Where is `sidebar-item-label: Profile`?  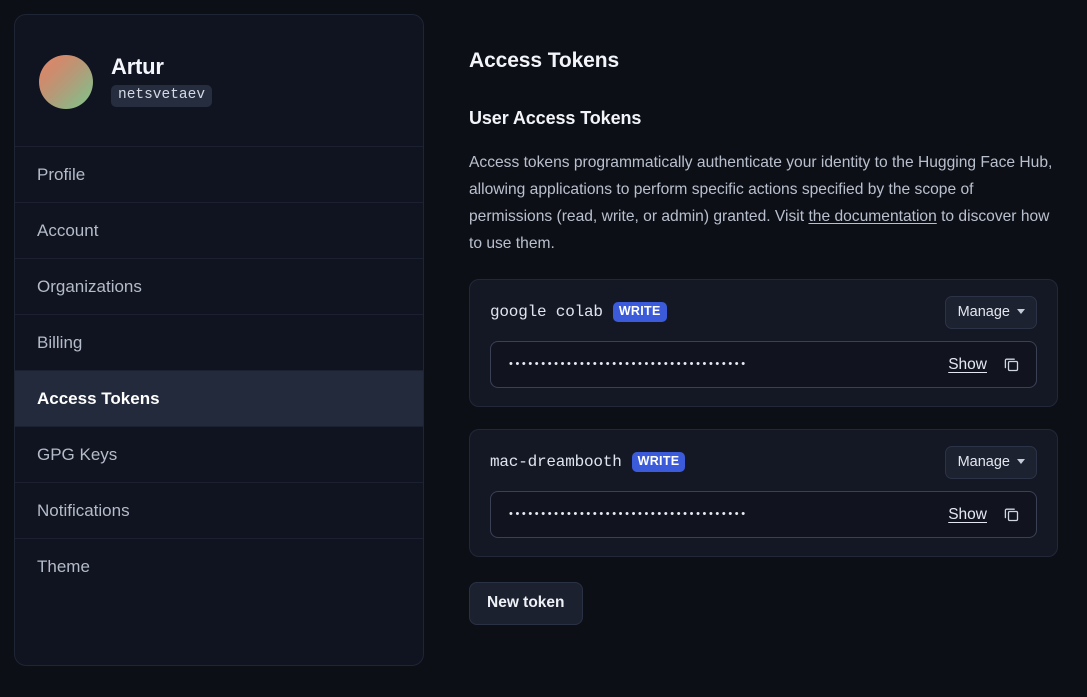
sidebar-item-label: Profile is located at coordinates (61, 174).